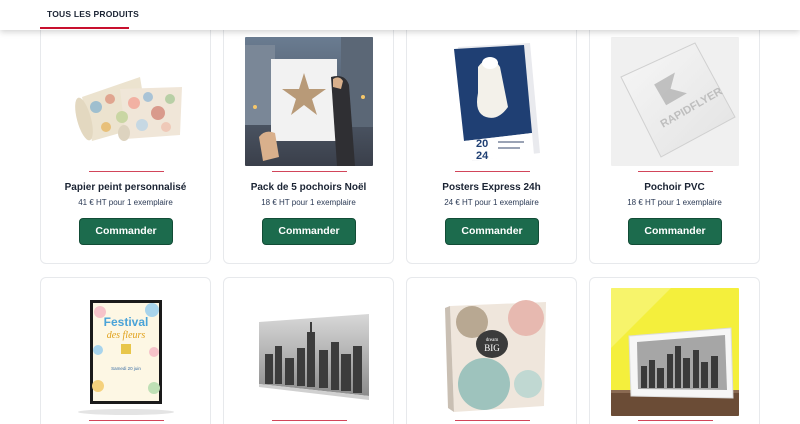  What do you see at coordinates (674, 187) in the screenshot?
I see `product-title: Pochoir PVC` at bounding box center [674, 187].